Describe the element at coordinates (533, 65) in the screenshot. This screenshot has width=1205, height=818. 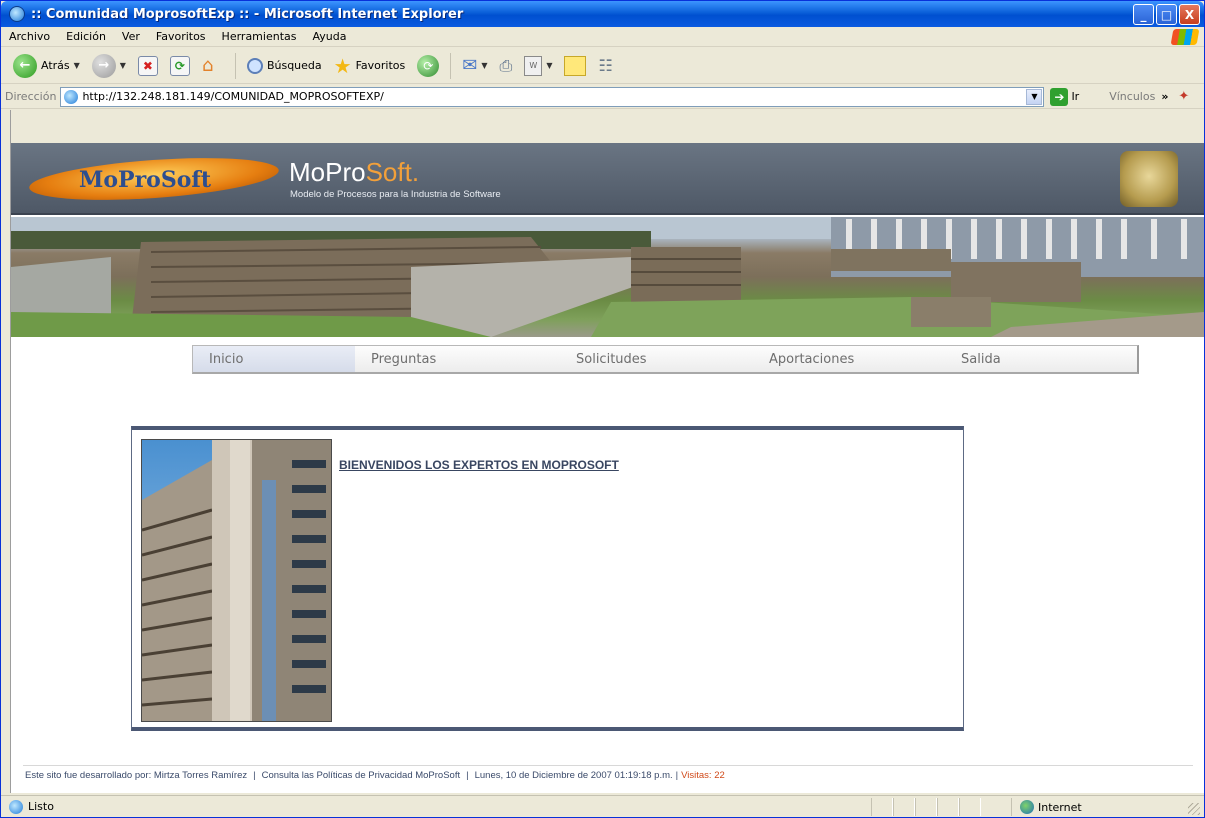
I see `edit-icon: W` at that location.